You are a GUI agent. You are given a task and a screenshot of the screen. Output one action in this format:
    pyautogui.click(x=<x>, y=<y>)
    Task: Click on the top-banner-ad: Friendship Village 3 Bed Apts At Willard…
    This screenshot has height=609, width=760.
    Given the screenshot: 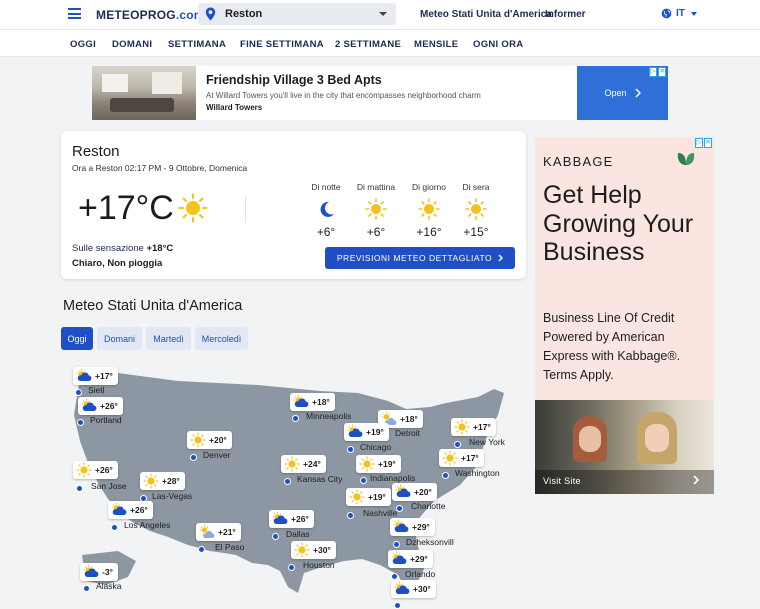 What is the action you would take?
    pyautogui.click(x=380, y=93)
    